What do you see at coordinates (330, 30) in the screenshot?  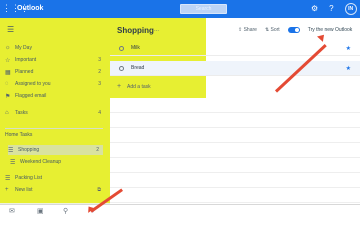 I see `try-new-outlook-label: Try the new Outlook` at bounding box center [330, 30].